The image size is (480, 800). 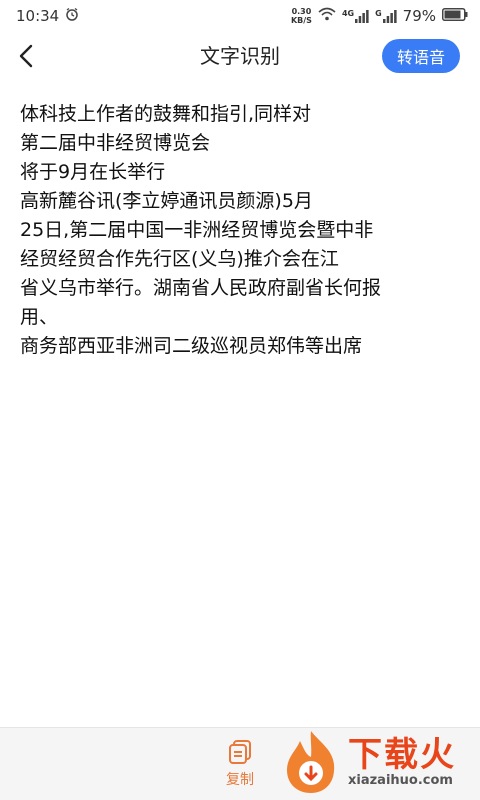 I want to click on battery-icon, so click(x=455, y=16).